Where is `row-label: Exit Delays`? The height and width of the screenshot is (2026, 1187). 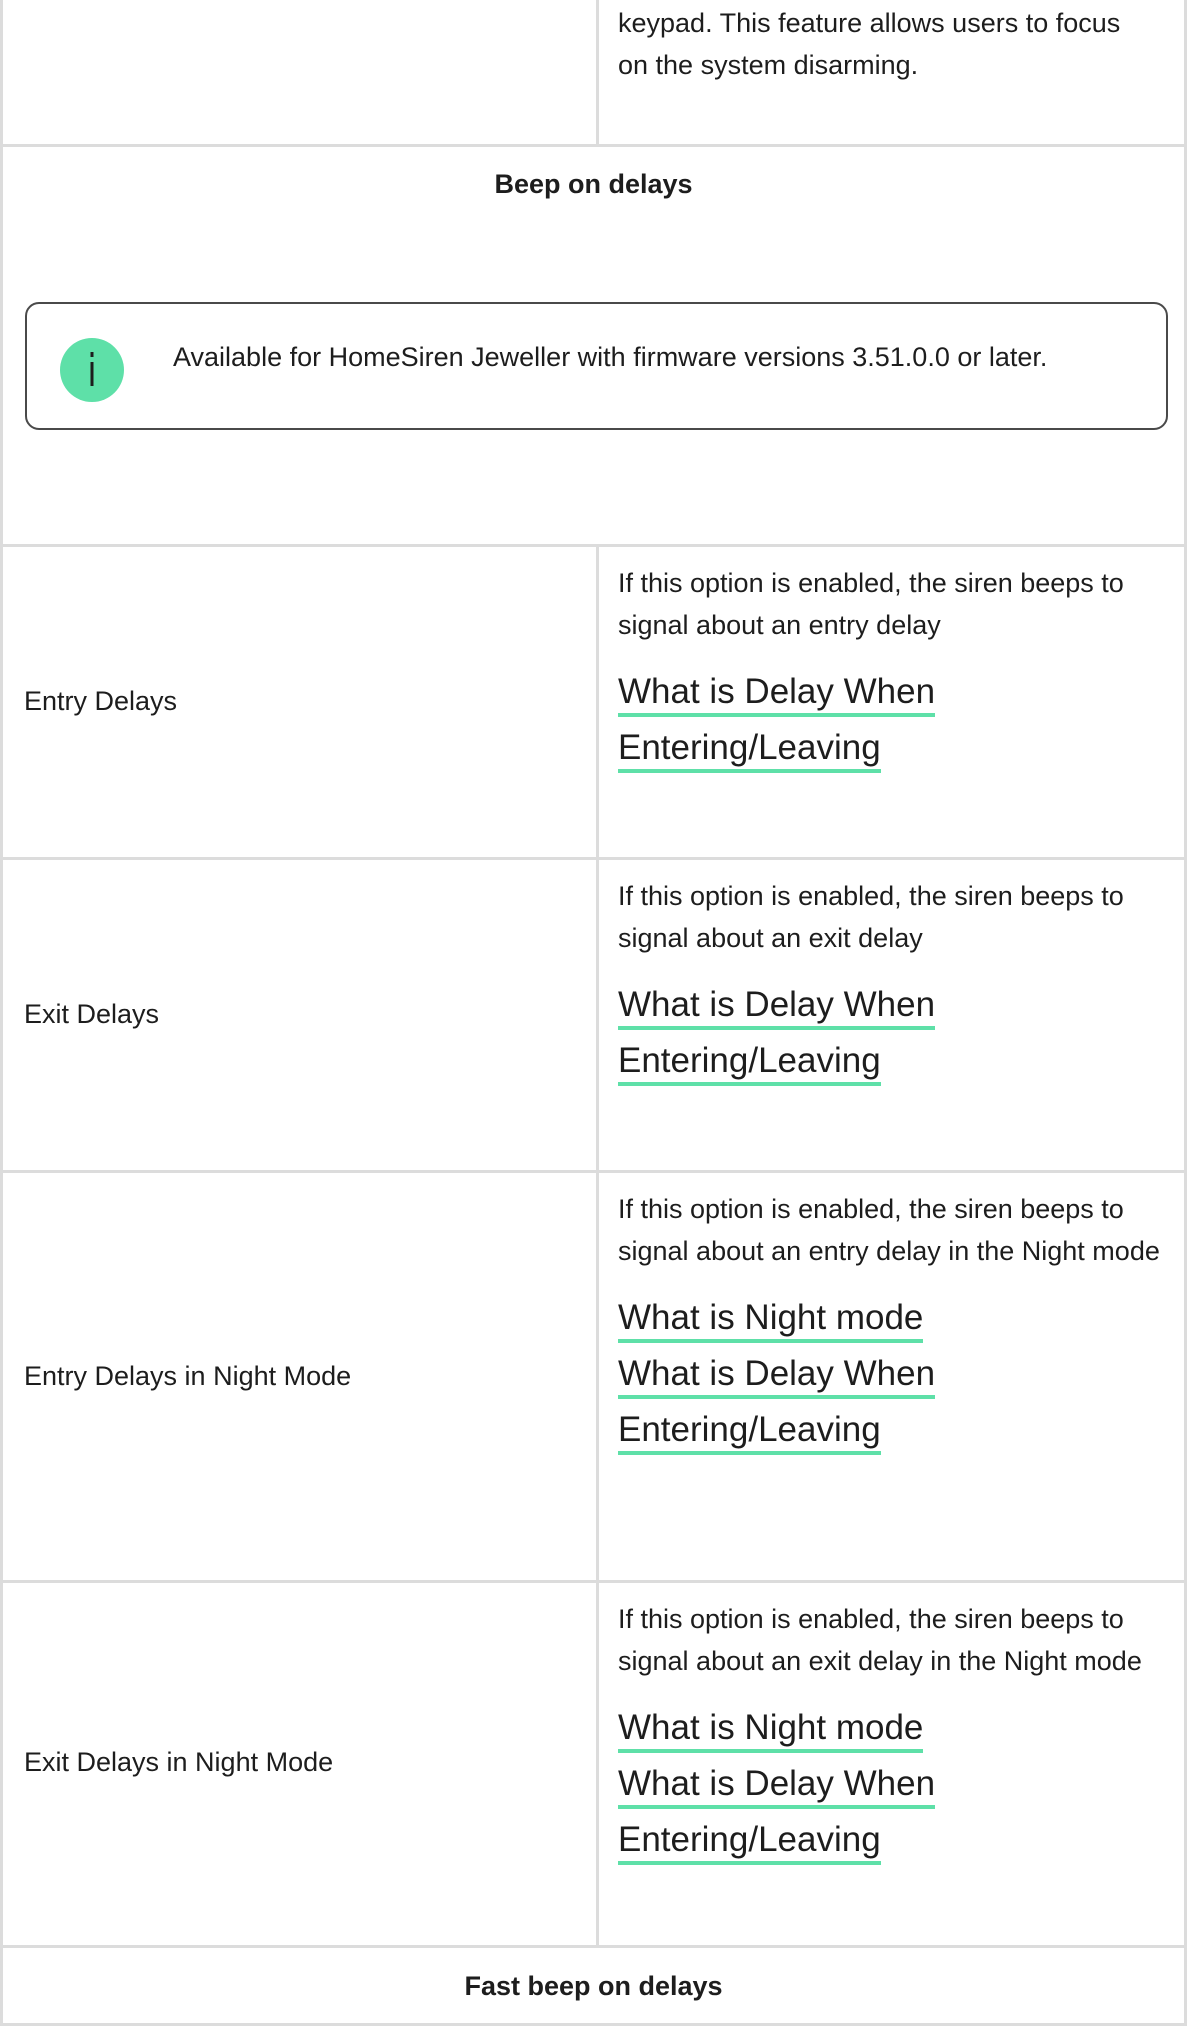
row-label: Exit Delays is located at coordinates (92, 1014).